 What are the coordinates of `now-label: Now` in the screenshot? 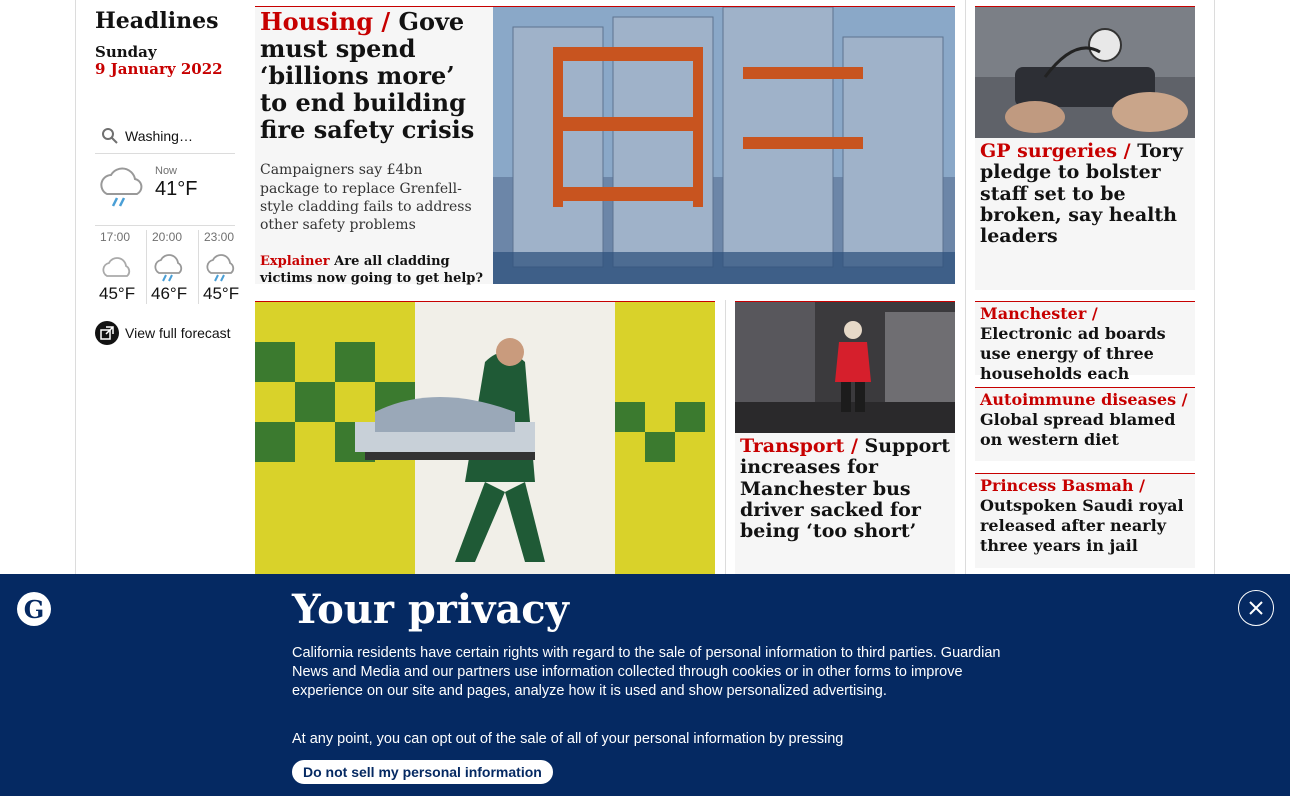 It's located at (166, 171).